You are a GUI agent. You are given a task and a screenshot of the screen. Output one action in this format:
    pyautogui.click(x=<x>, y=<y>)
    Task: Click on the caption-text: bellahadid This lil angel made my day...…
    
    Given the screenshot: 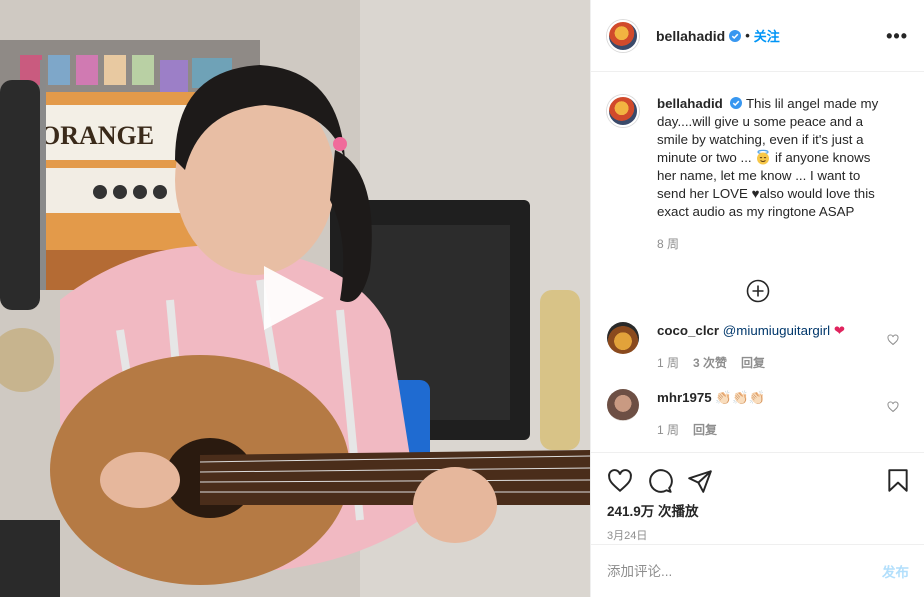 What is the action you would take?
    pyautogui.click(x=773, y=158)
    